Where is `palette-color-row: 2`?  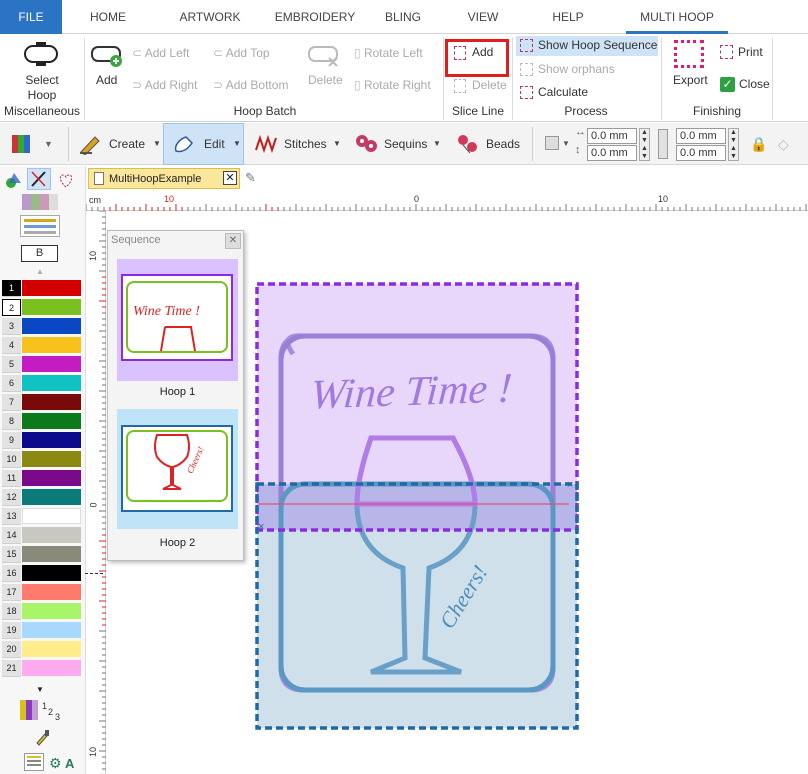 palette-color-row: 2 is located at coordinates (42, 307).